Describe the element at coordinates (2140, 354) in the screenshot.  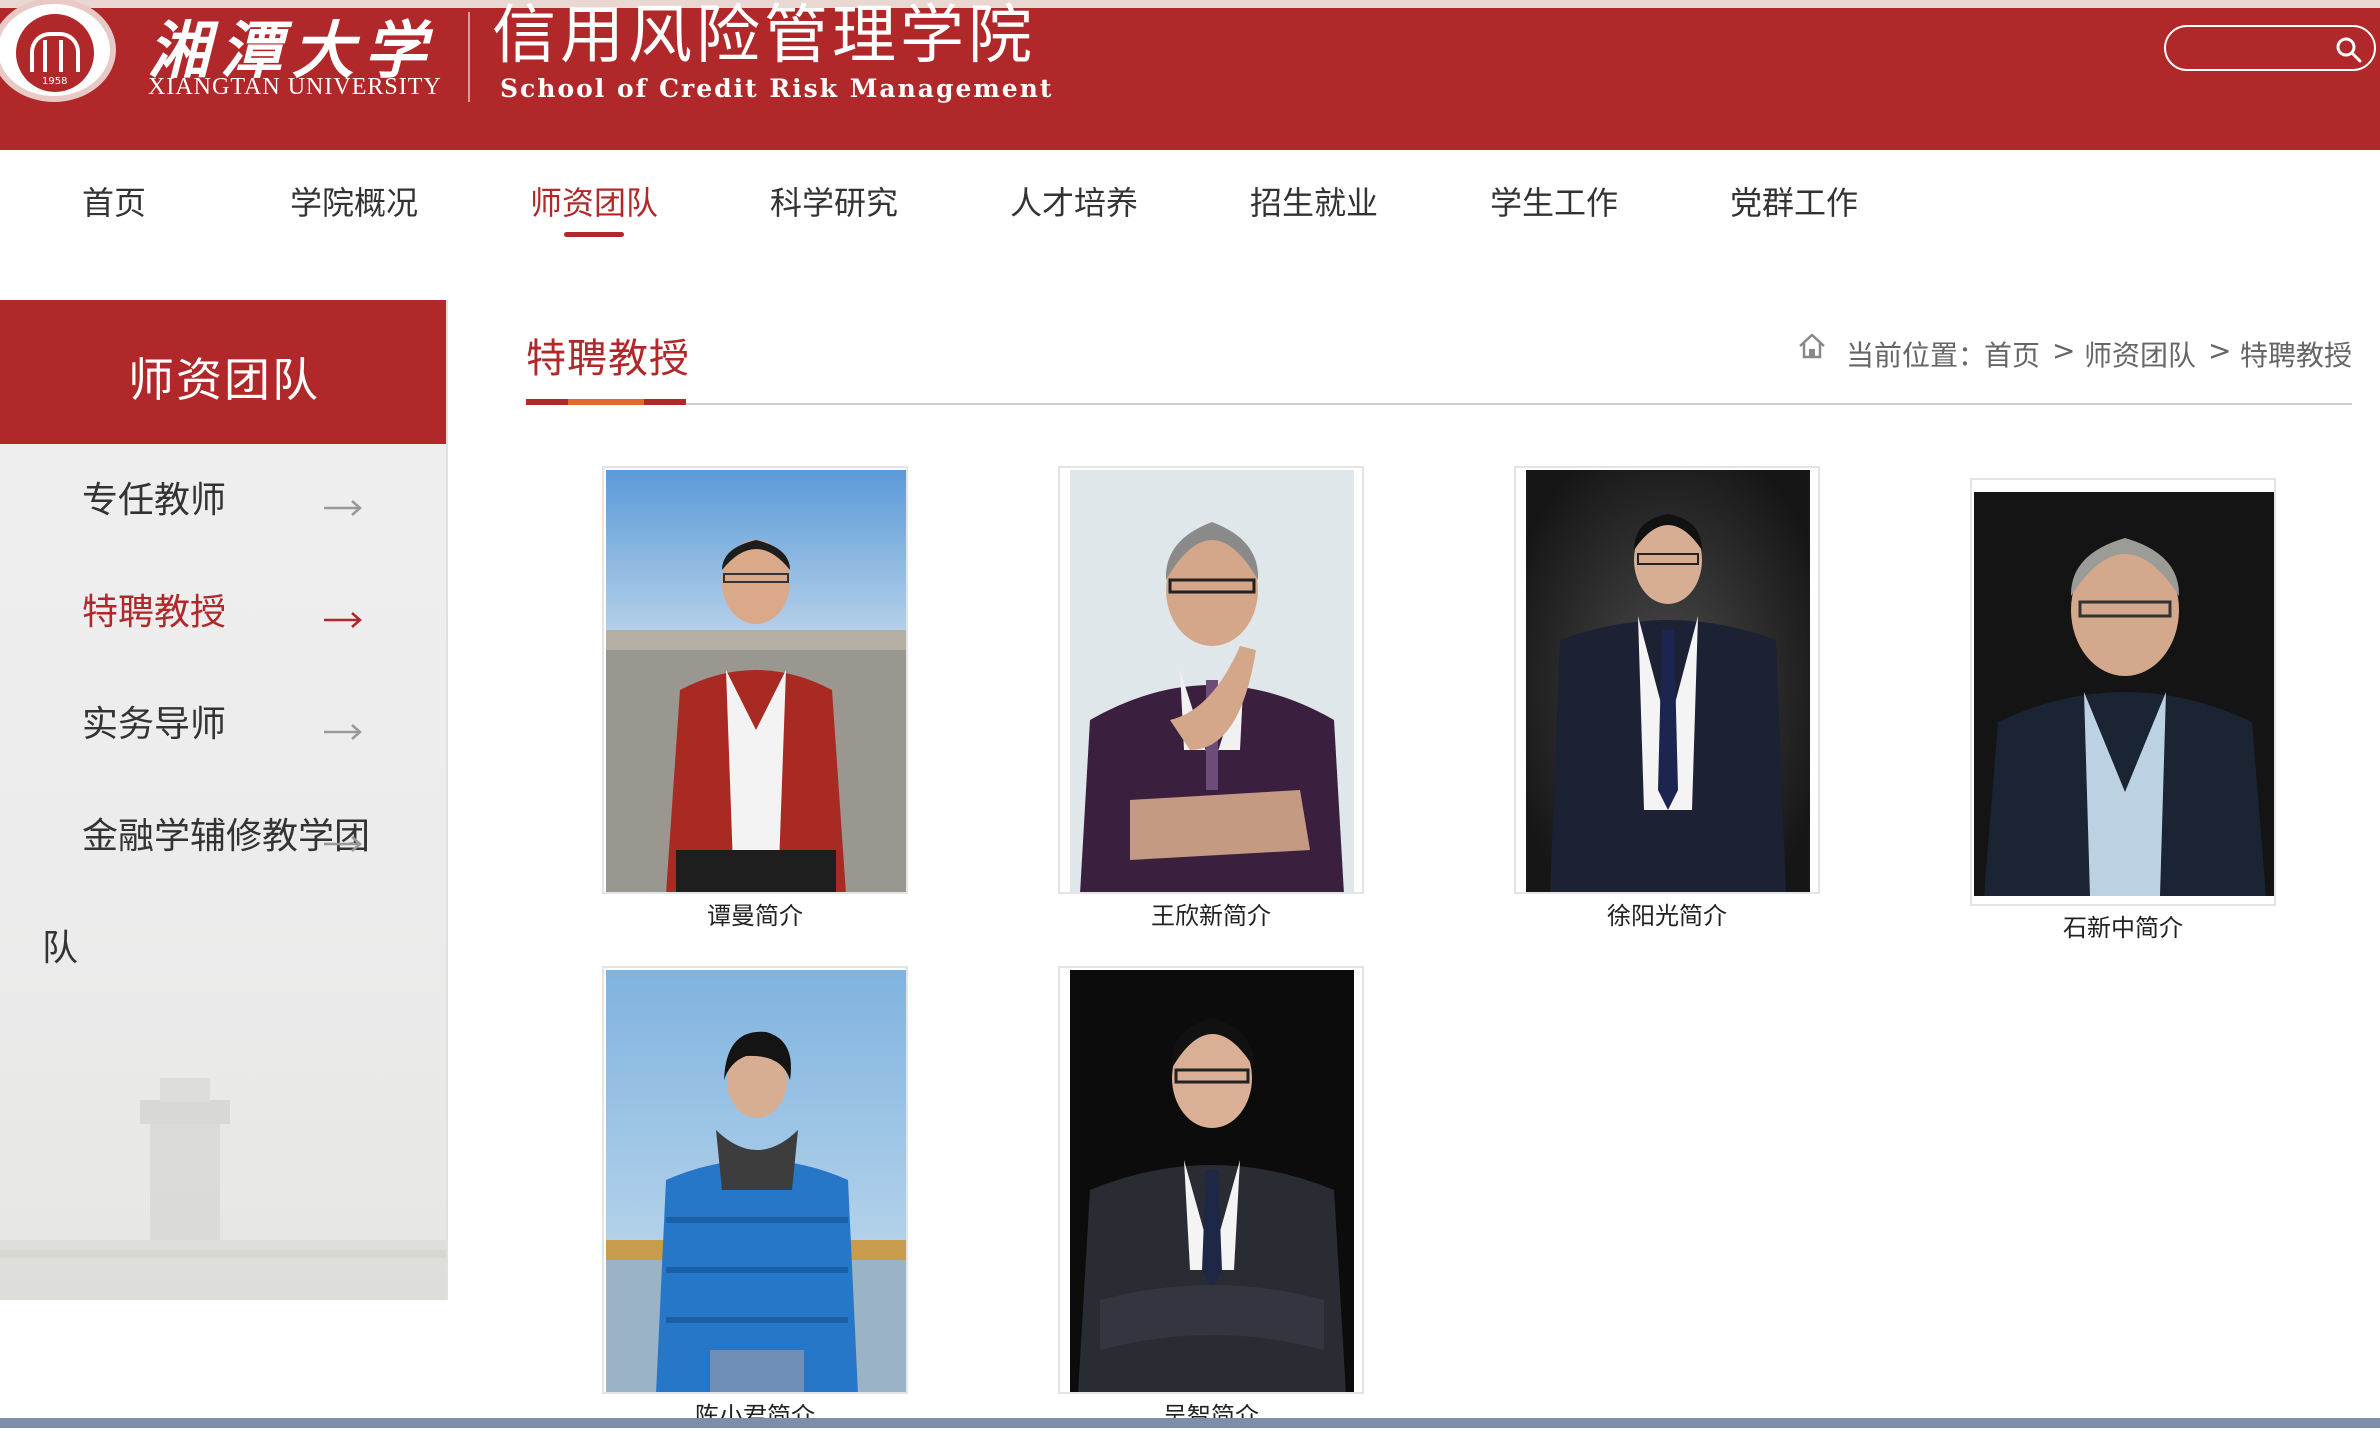
I see `breadcrumb-faculty: 师资团队` at that location.